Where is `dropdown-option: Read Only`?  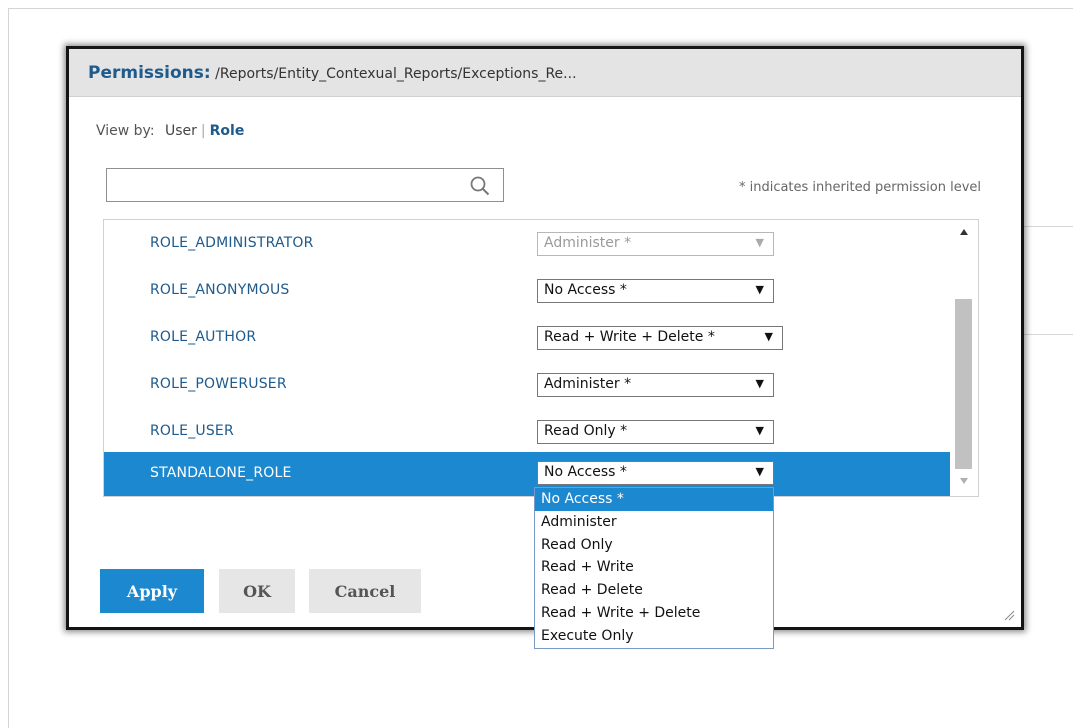
dropdown-option: Read Only is located at coordinates (654, 545).